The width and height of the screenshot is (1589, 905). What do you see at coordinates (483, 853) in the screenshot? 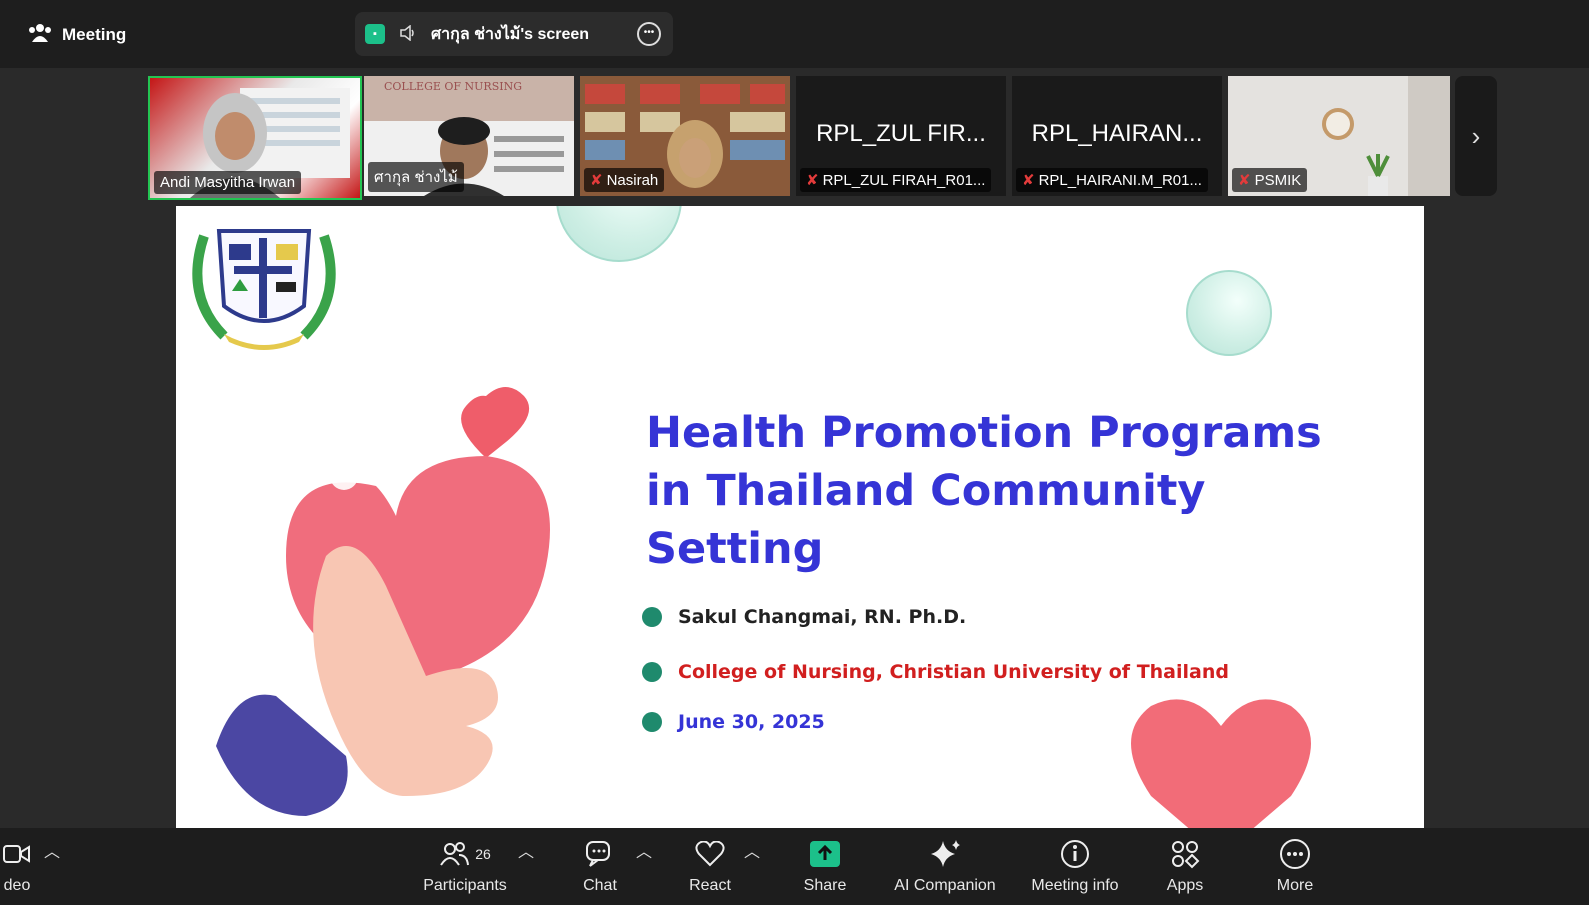
I see `participants-count: 26` at bounding box center [483, 853].